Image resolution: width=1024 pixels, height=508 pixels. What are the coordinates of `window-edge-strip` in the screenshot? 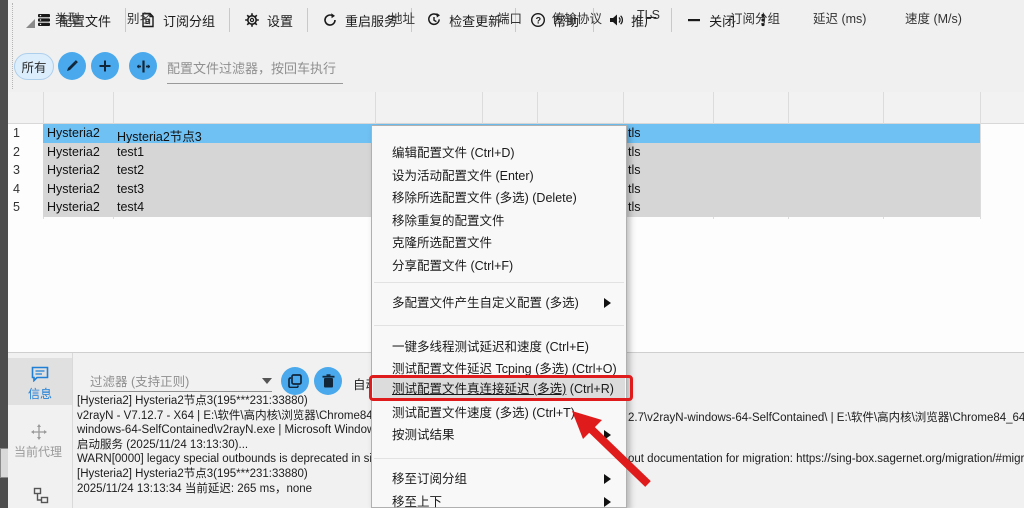 It's located at (4, 254).